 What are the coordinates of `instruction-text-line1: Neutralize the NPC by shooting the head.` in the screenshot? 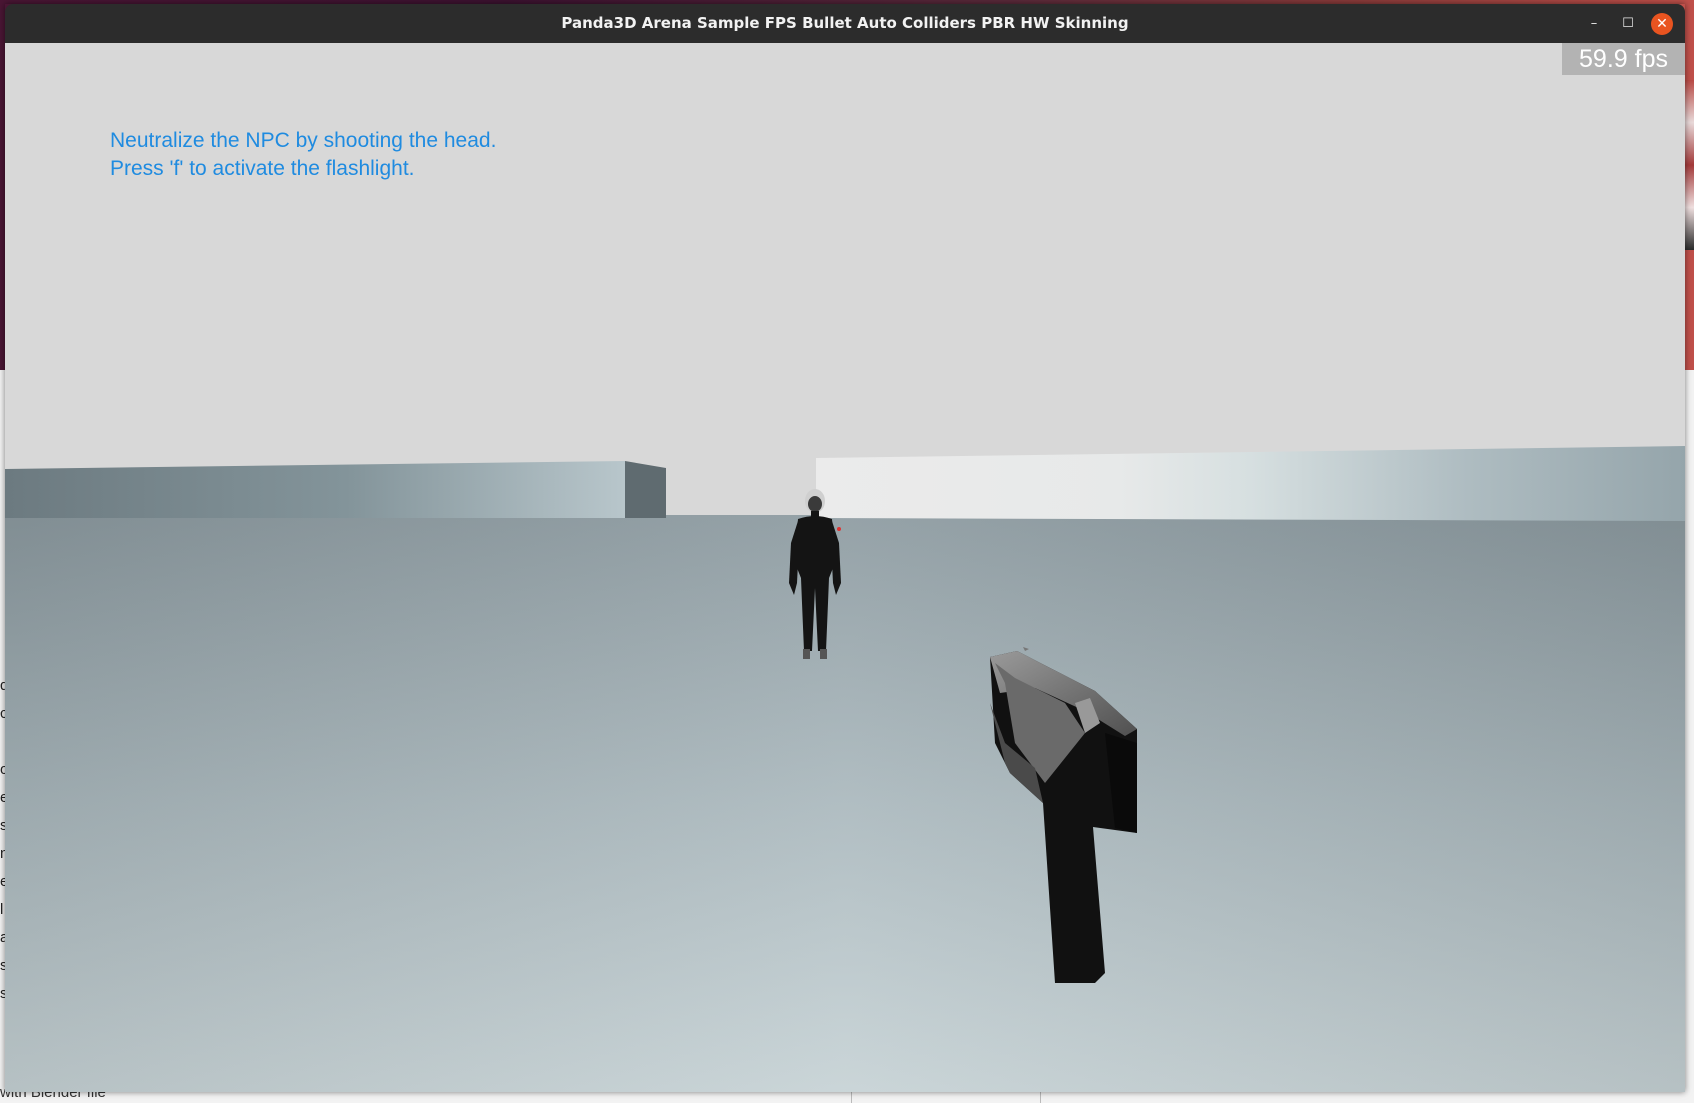 It's located at (303, 140).